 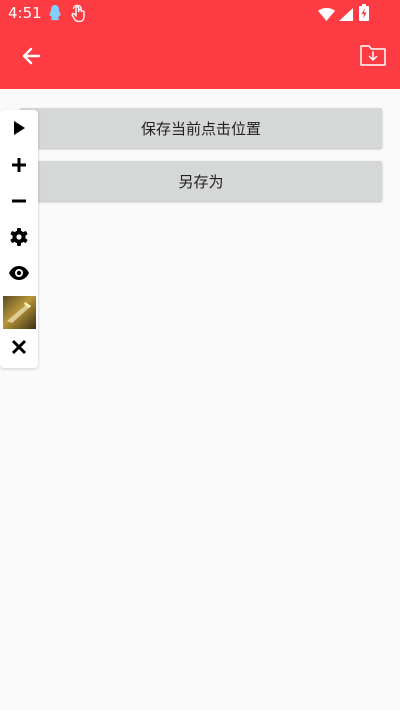 I want to click on app-bar, so click(x=200, y=57).